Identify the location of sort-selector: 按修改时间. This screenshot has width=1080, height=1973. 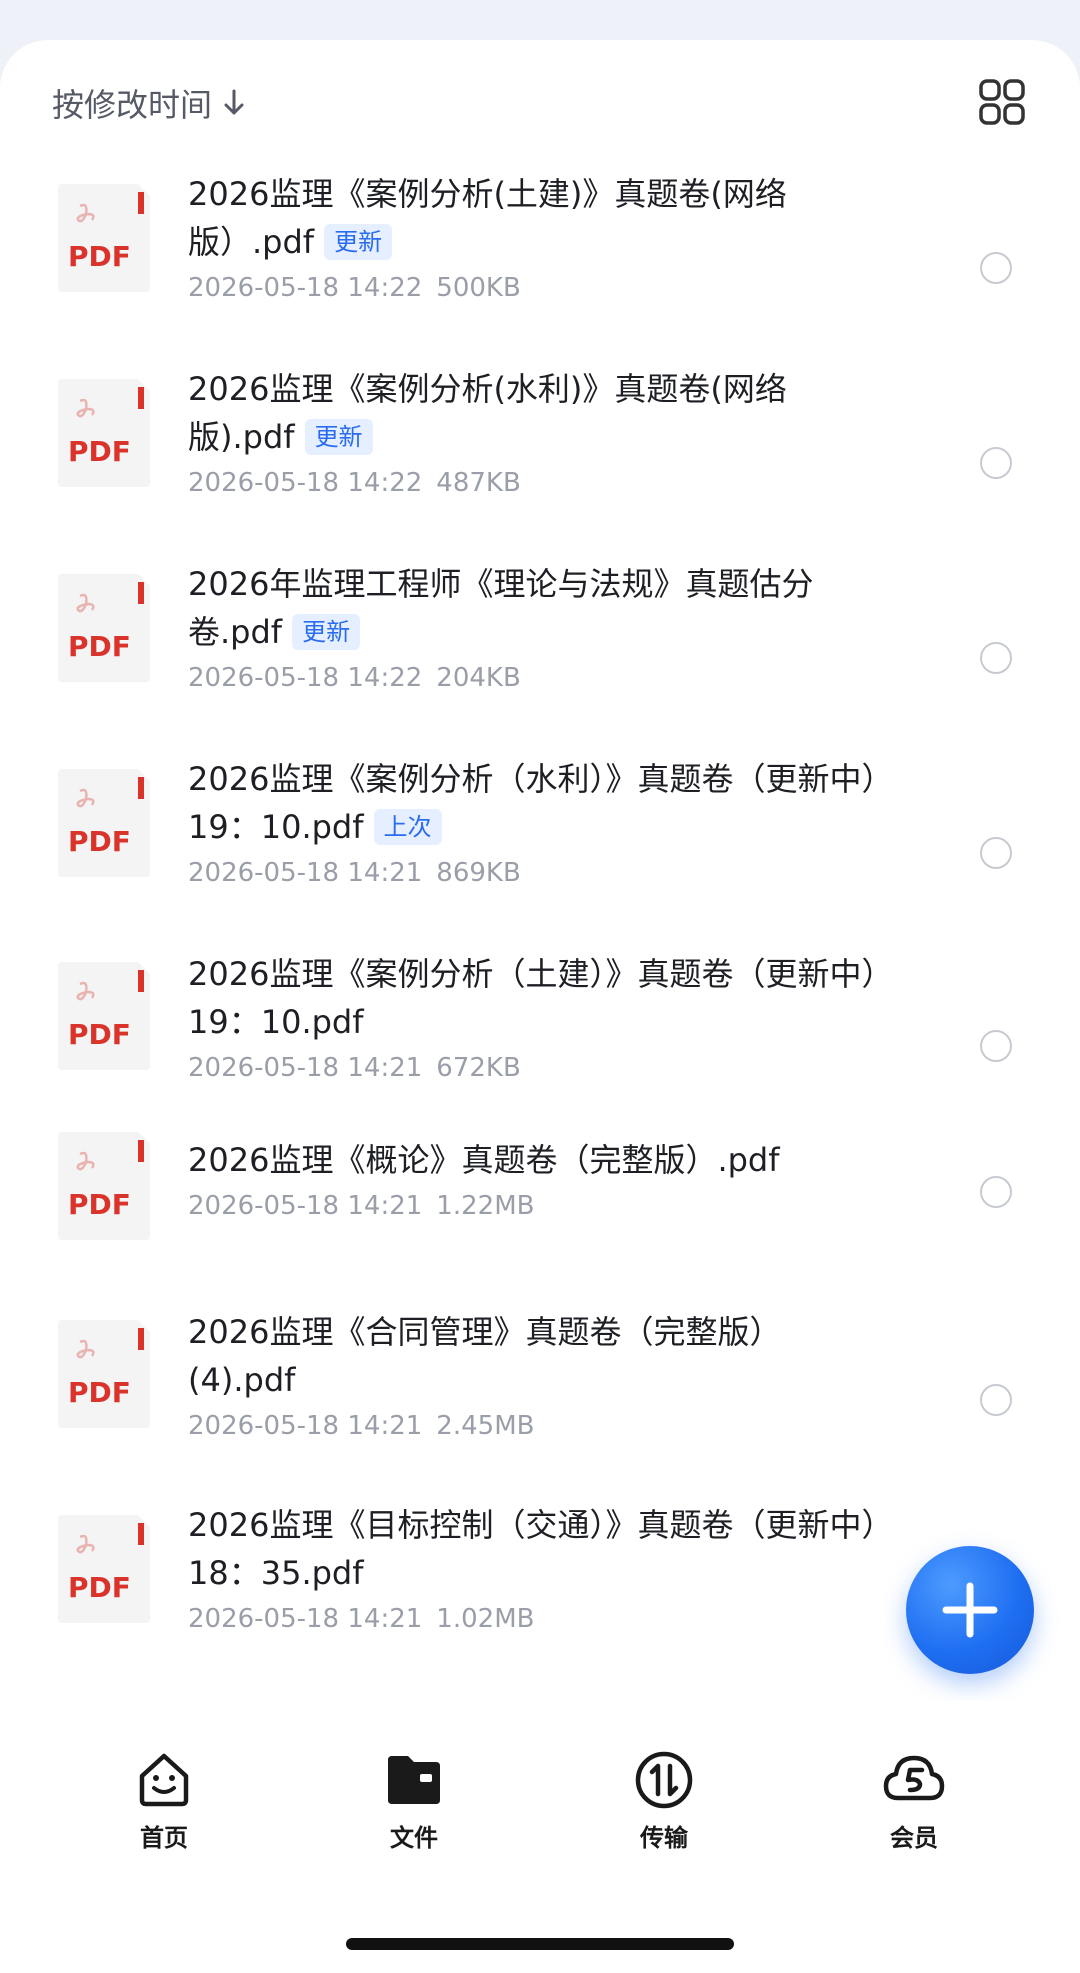
(149, 103).